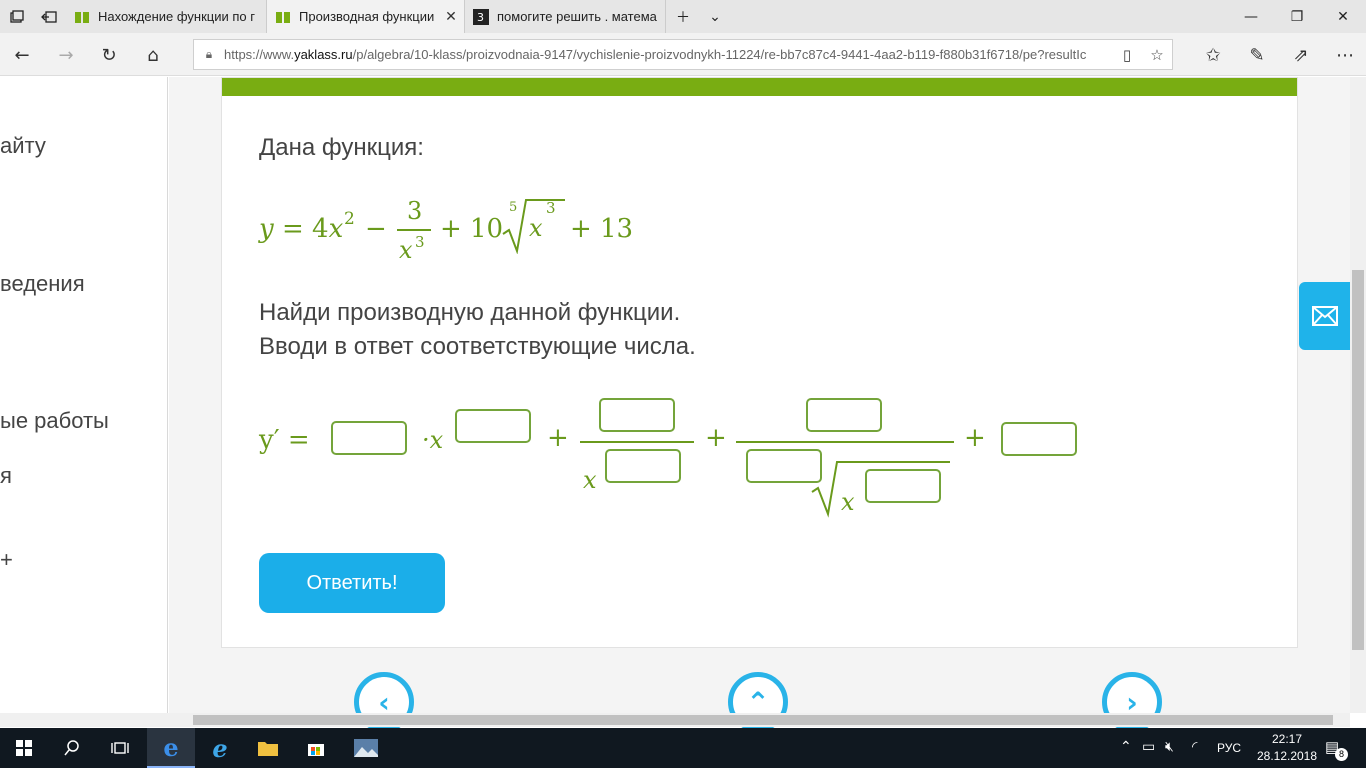 This screenshot has height=768, width=1366. What do you see at coordinates (1301, 55) in the screenshot?
I see `share-icon: ⇗` at bounding box center [1301, 55].